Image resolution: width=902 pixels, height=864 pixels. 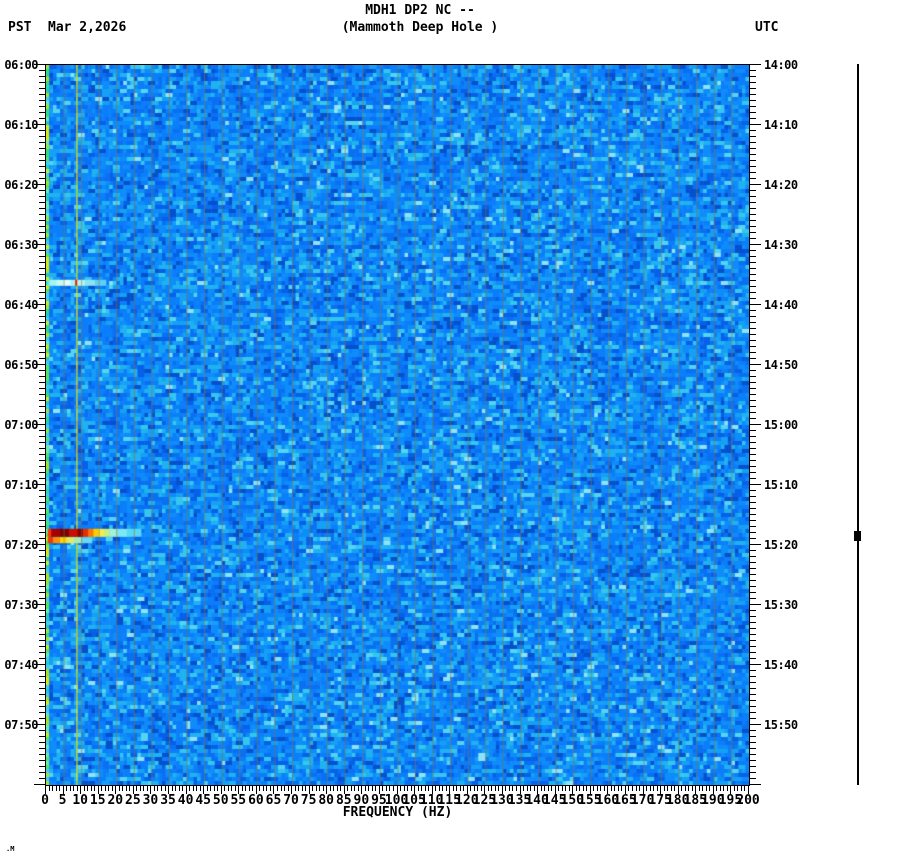 What do you see at coordinates (781, 305) in the screenshot?
I see `time-label-utc: 14:40` at bounding box center [781, 305].